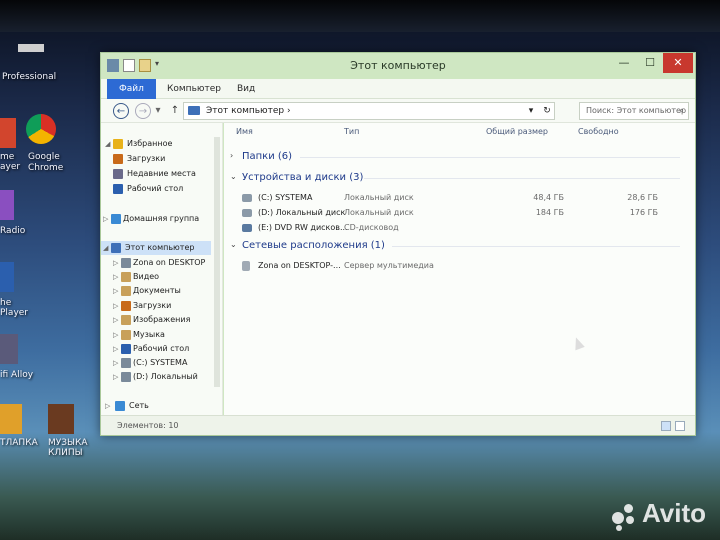 The height and width of the screenshot is (540, 720). I want to click on search-placeholder: Поиск: Этот компьютер, so click(636, 110).